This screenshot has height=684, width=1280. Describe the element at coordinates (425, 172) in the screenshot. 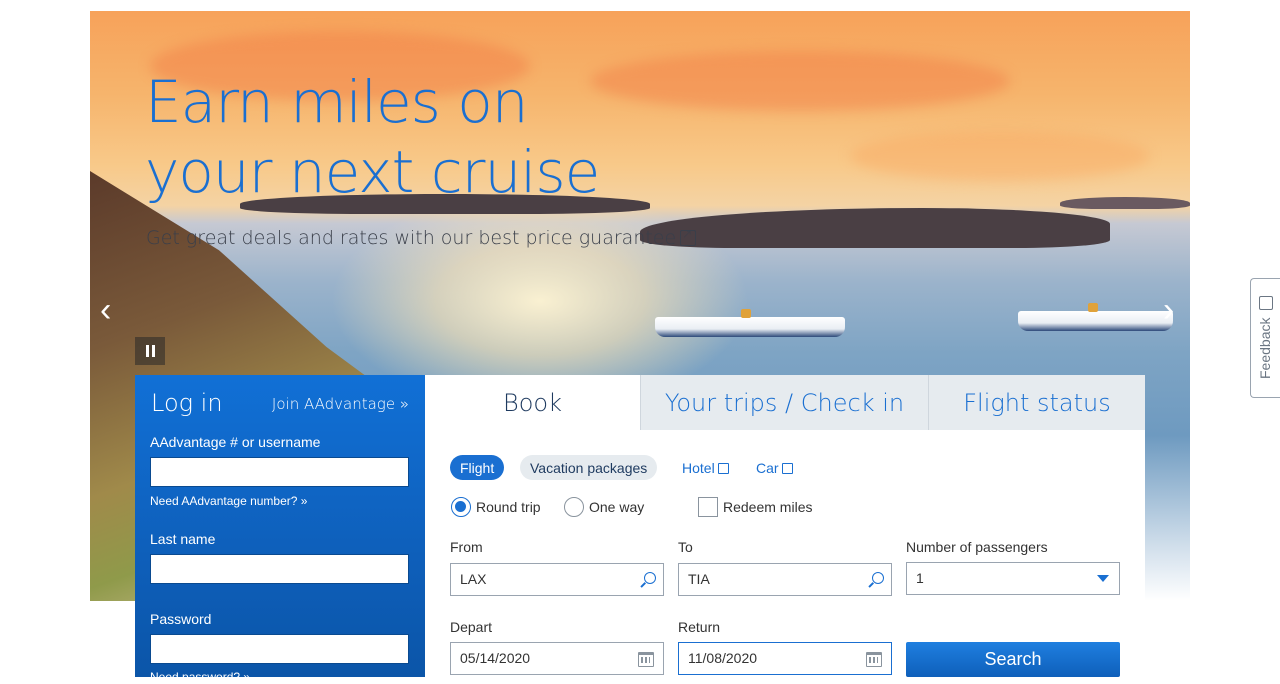

I see `hero-title-line: your next cruise` at that location.